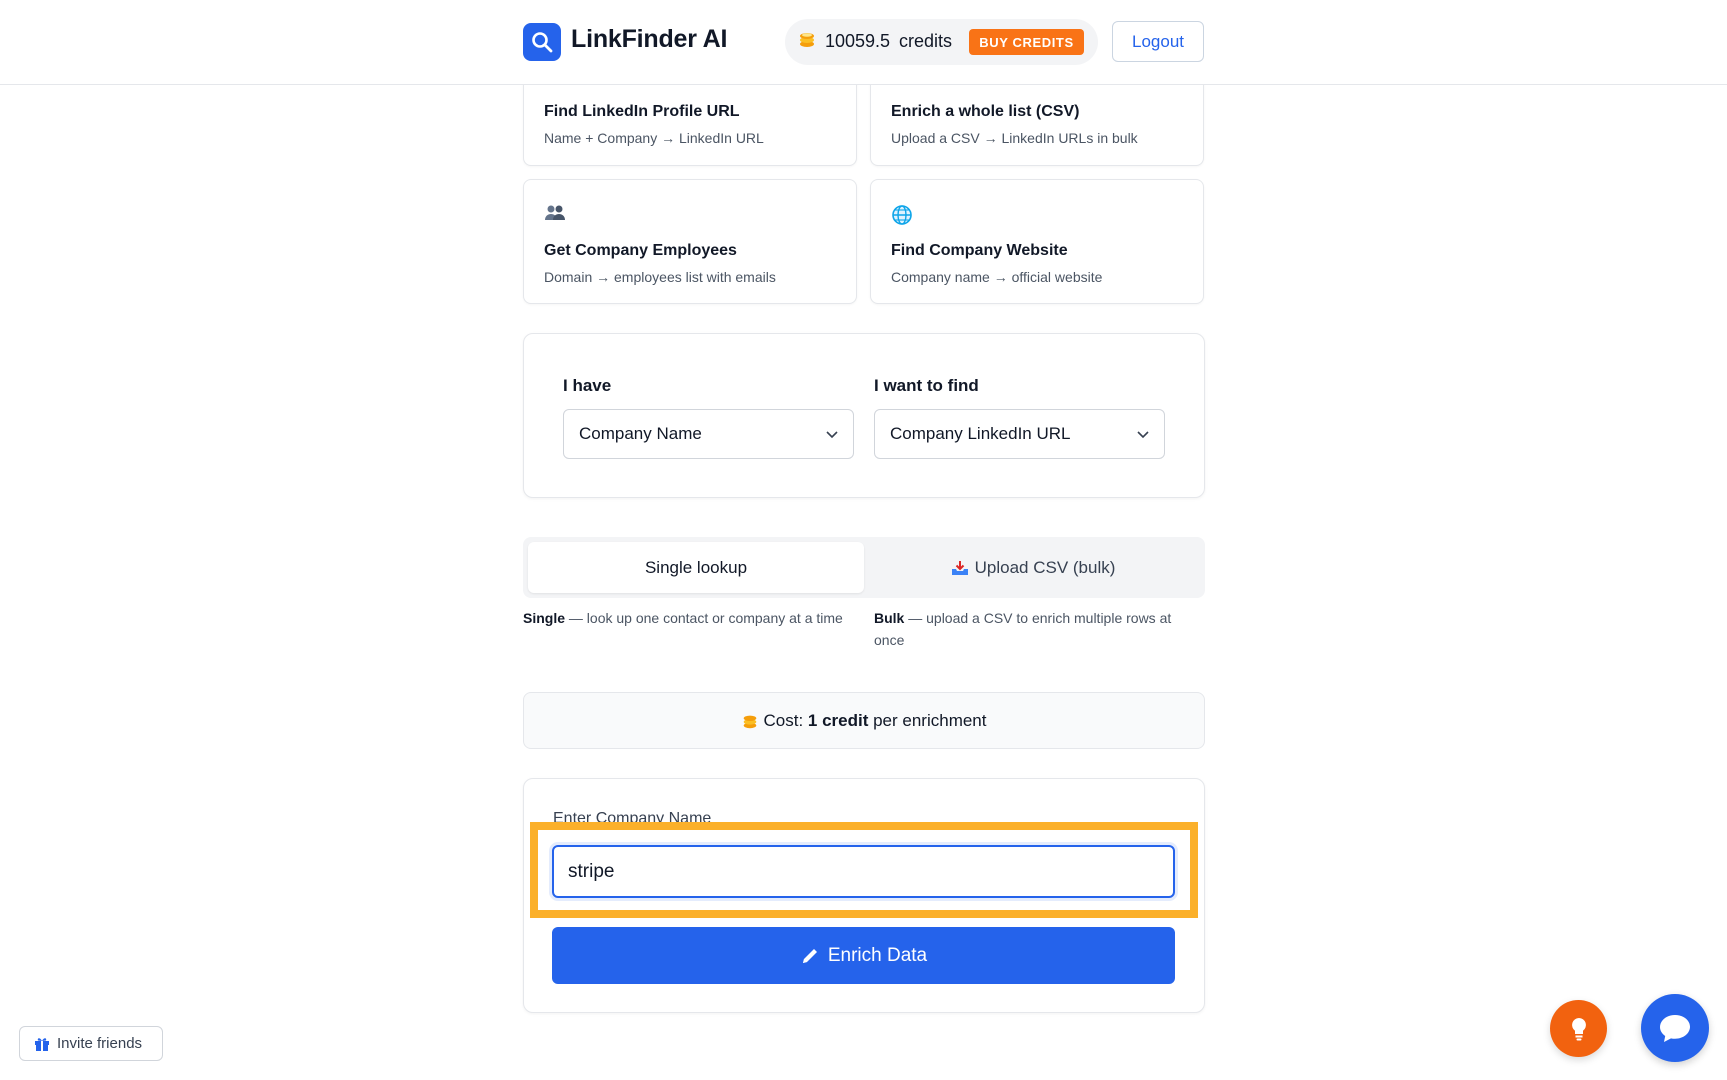 The height and width of the screenshot is (1080, 1727). What do you see at coordinates (654, 138) in the screenshot?
I see `feature-desc: Name + Company → LinkedIn URL` at bounding box center [654, 138].